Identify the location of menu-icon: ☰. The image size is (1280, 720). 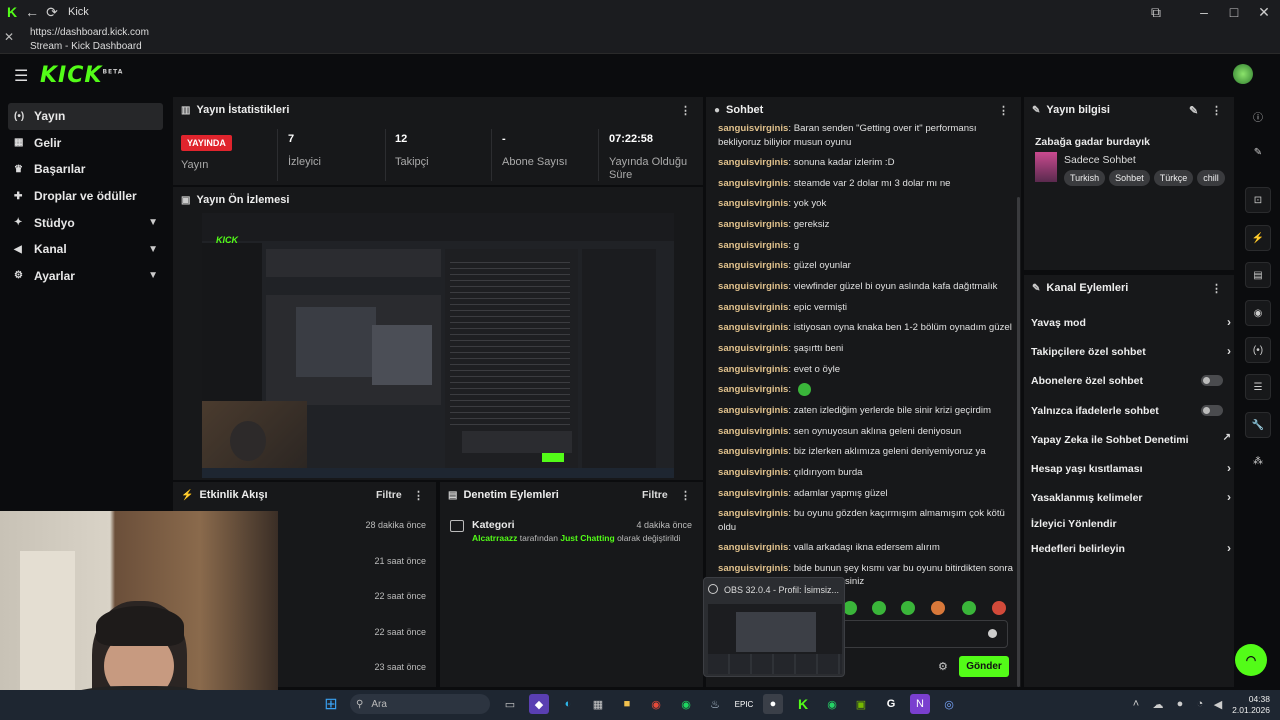
(21, 76).